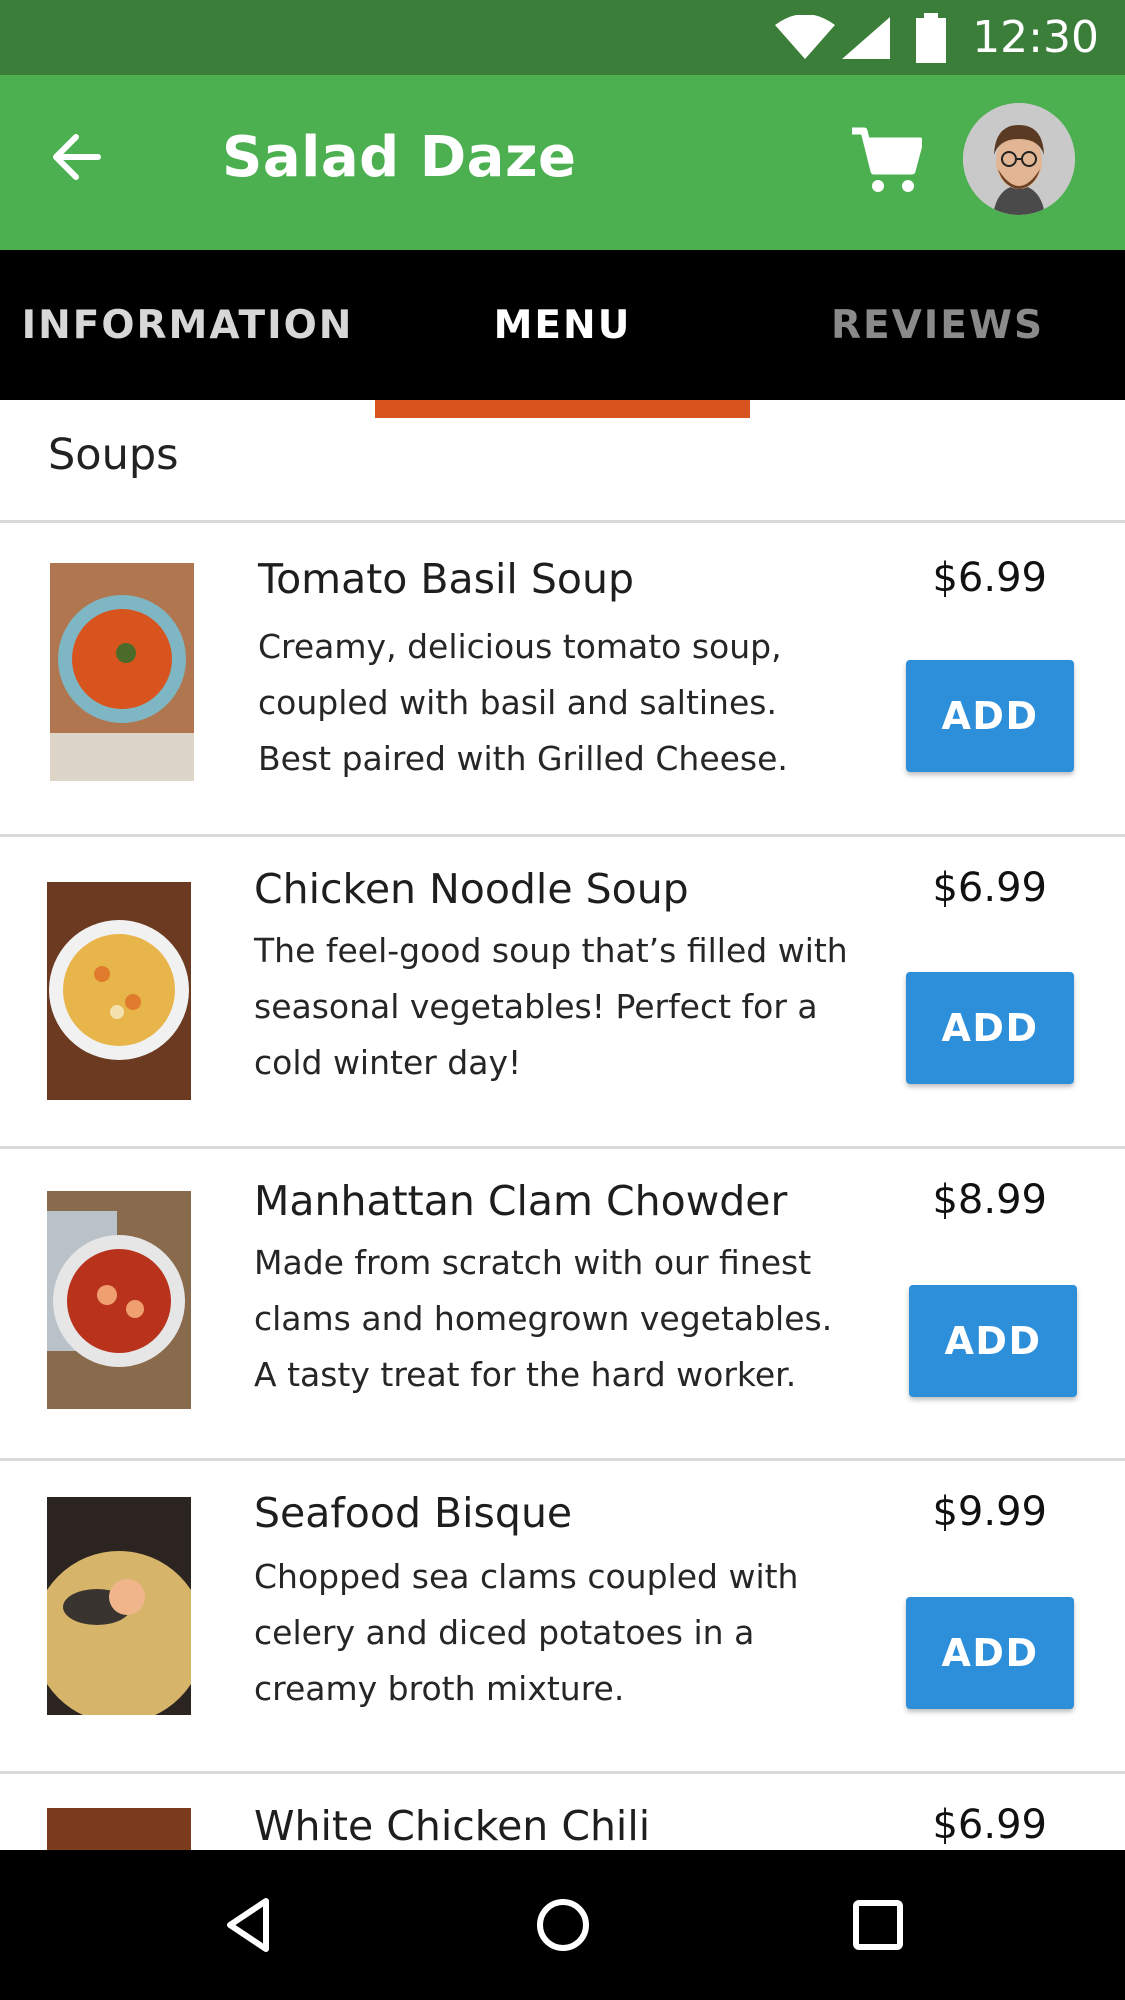 The width and height of the screenshot is (1125, 2000). Describe the element at coordinates (989, 1200) in the screenshot. I see `item-price: $8.99` at that location.